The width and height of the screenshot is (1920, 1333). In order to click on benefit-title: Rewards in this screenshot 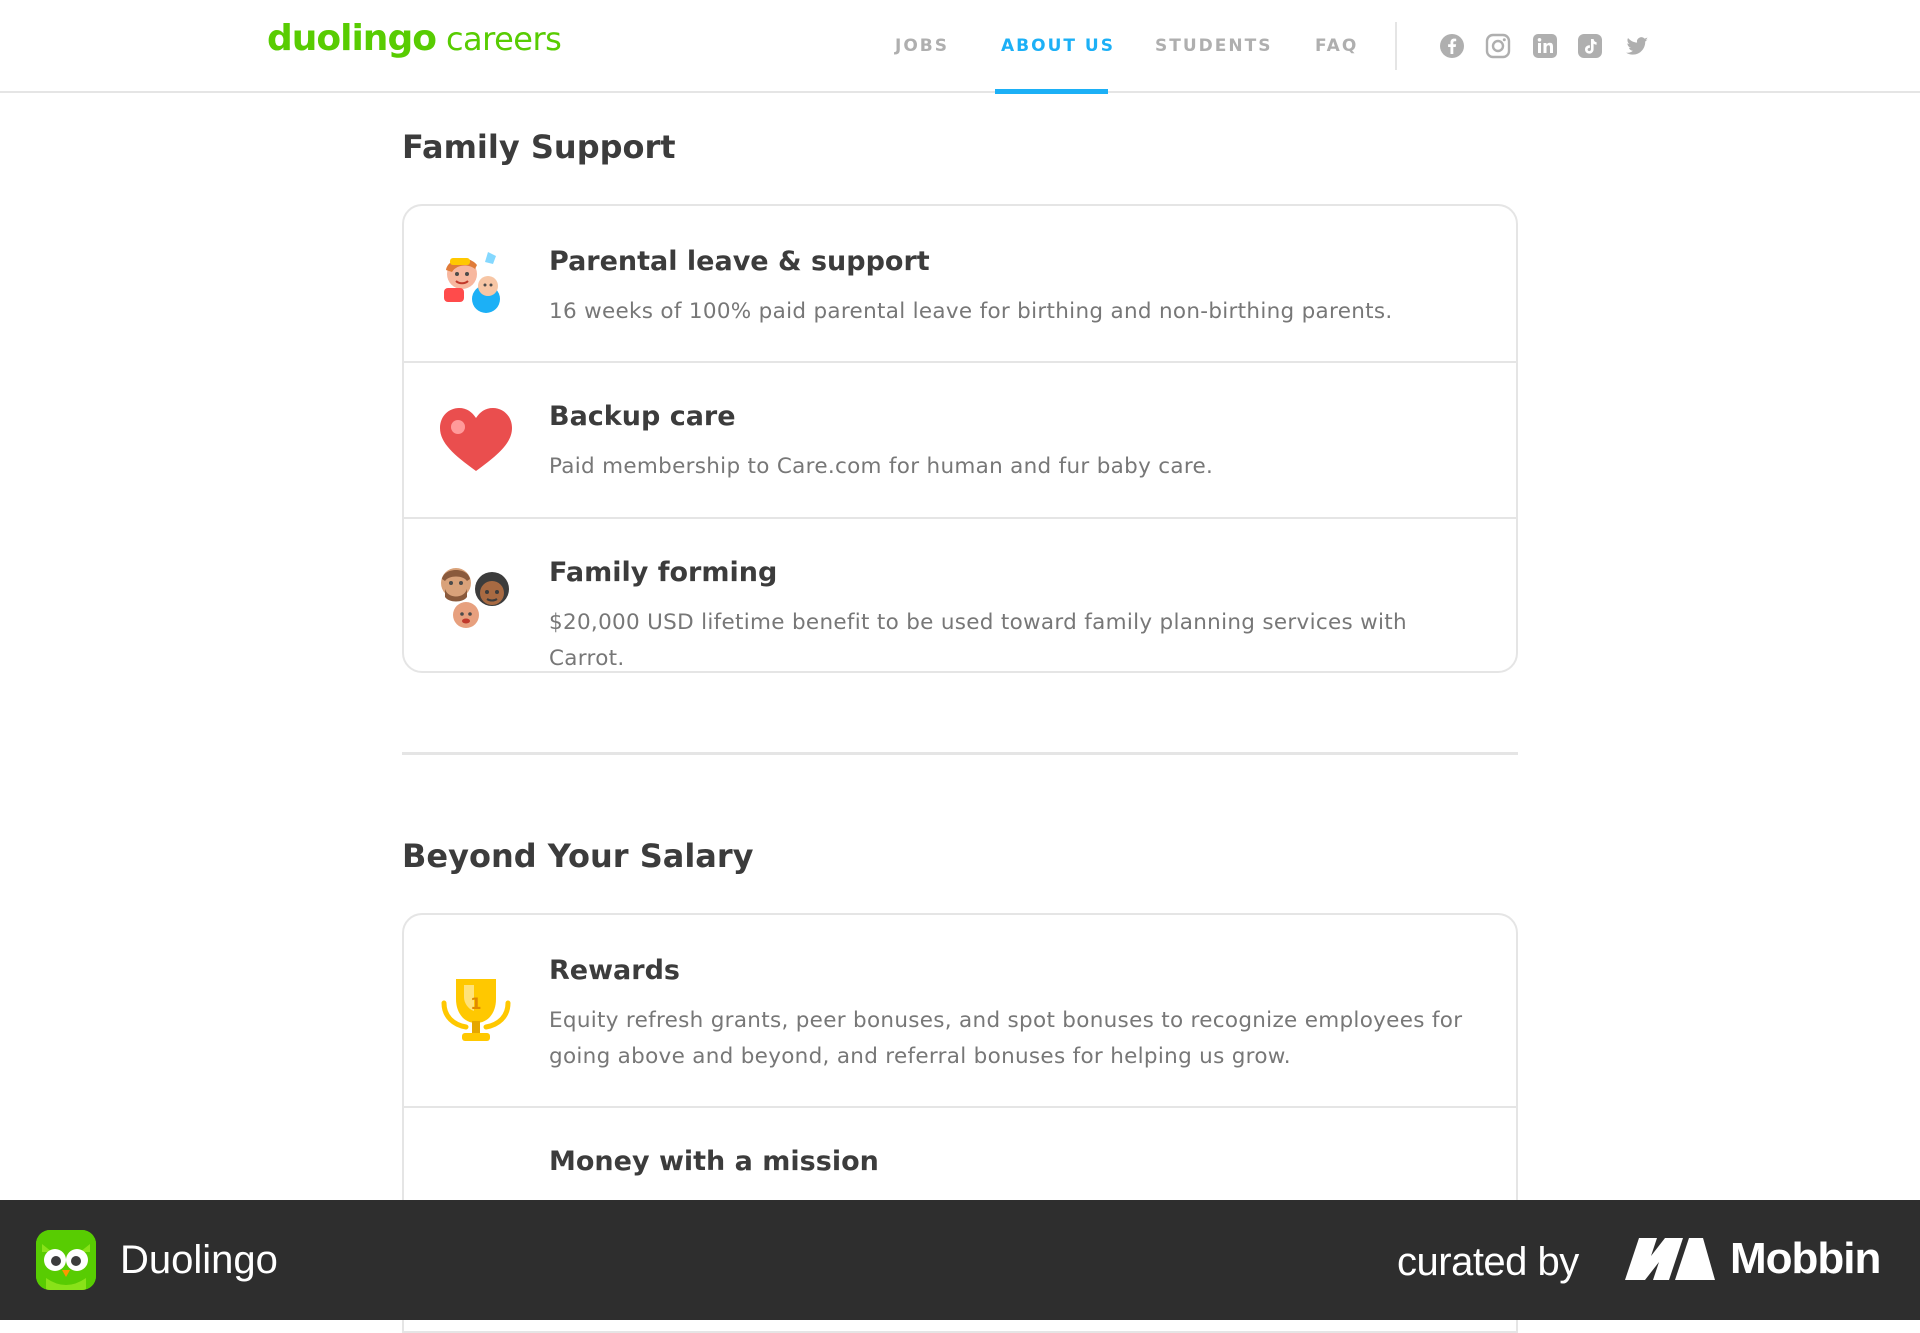, I will do `click(614, 970)`.